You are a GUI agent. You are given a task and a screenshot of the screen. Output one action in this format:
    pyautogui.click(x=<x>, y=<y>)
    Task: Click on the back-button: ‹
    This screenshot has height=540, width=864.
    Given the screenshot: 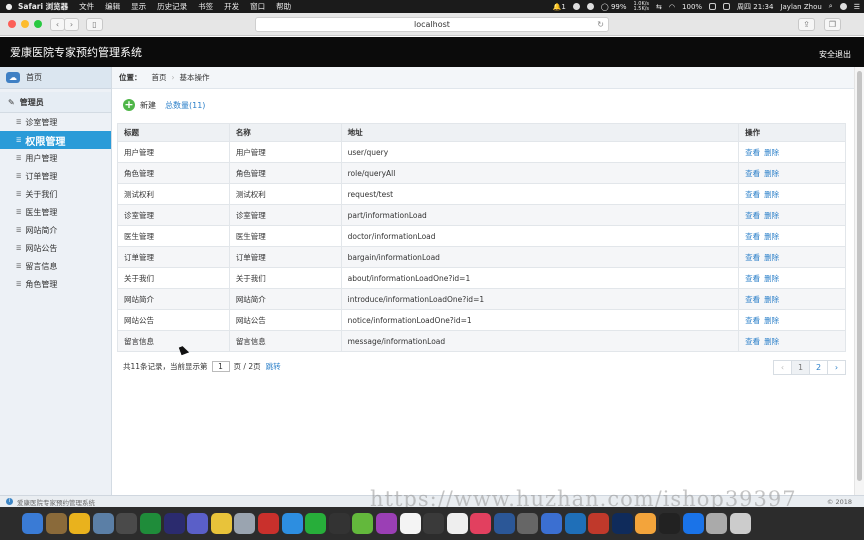 What is the action you would take?
    pyautogui.click(x=57, y=24)
    